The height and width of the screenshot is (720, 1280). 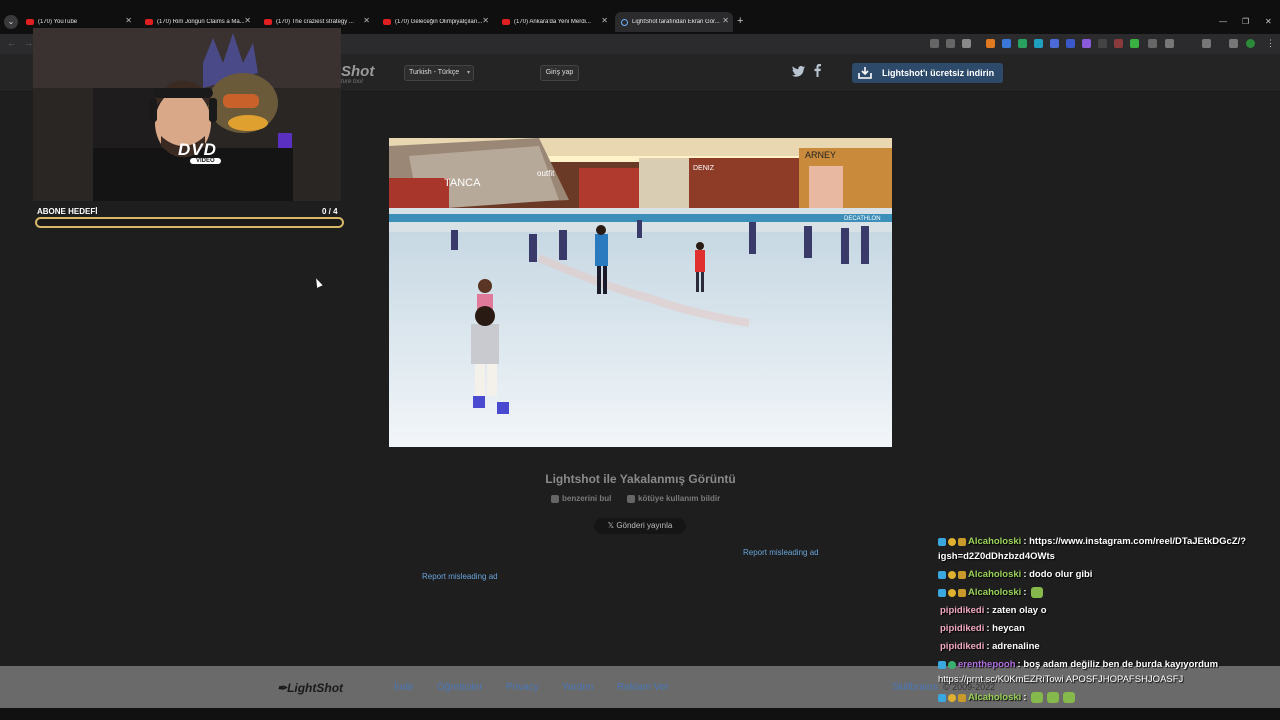 I want to click on minimize-icon: —, so click(x=1223, y=21).